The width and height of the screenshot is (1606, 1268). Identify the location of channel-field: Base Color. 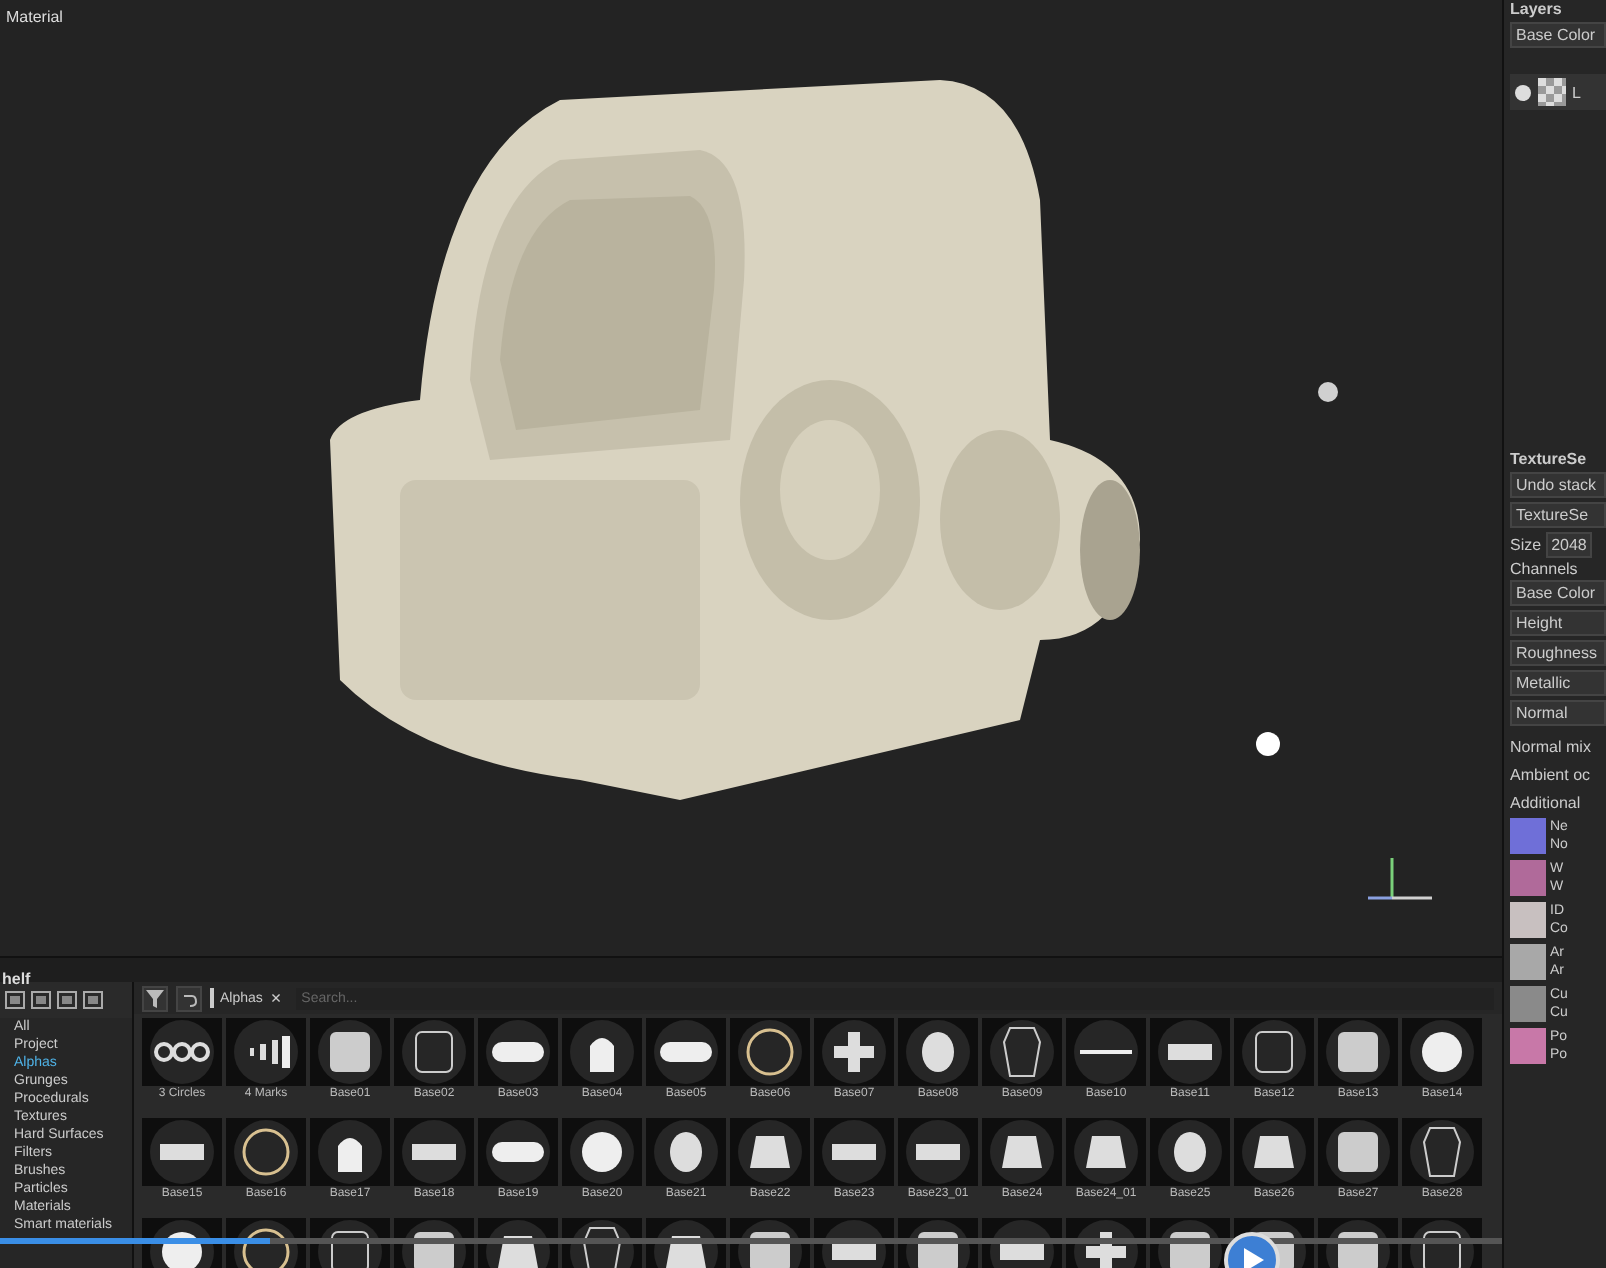
(1558, 593).